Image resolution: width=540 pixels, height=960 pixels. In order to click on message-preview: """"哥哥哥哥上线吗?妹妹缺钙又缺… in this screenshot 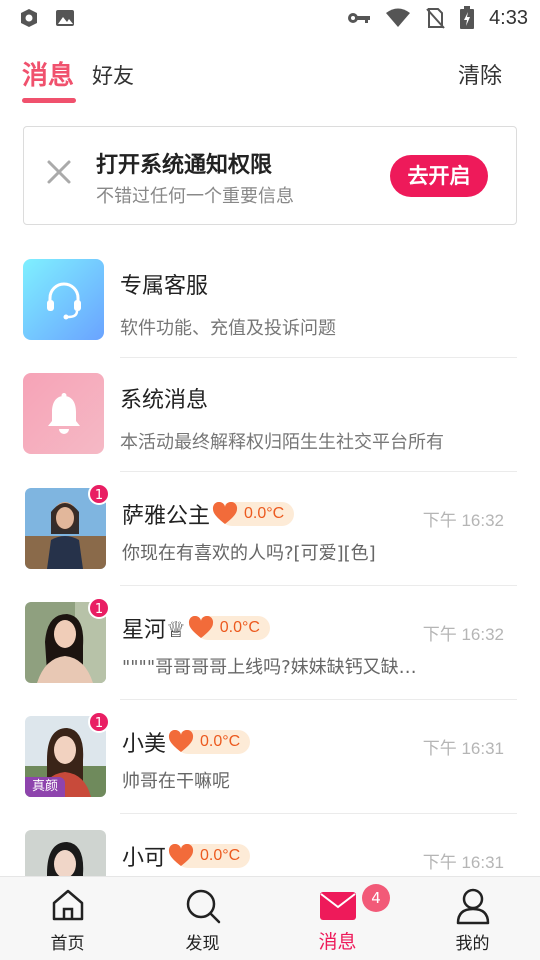, I will do `click(269, 667)`.